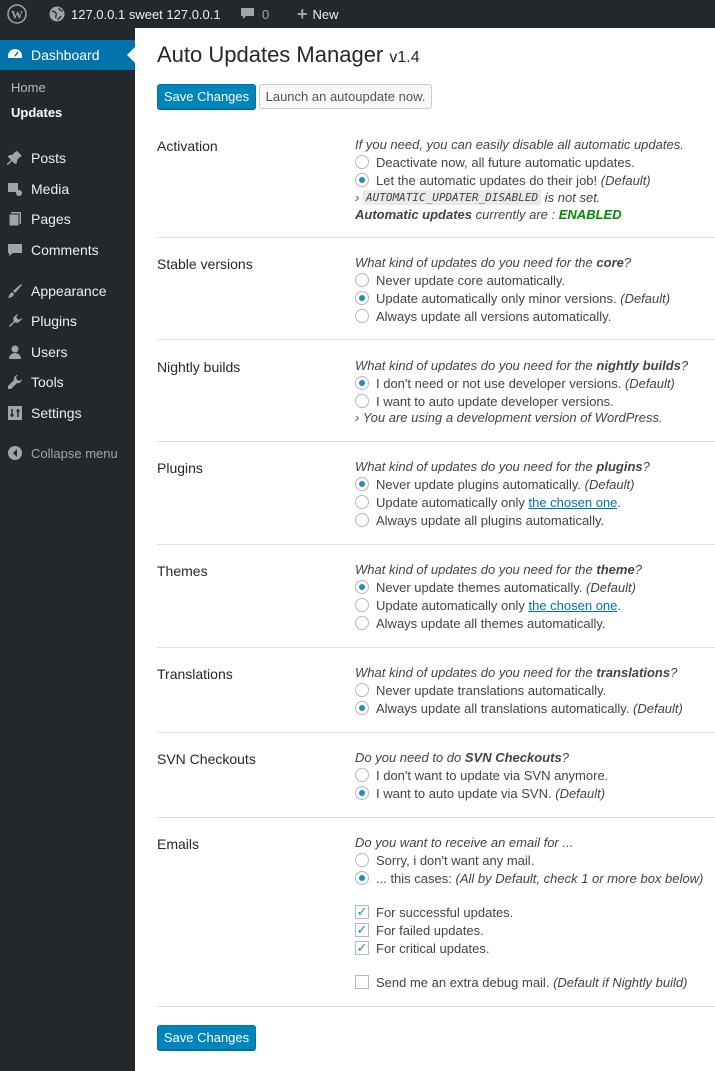  What do you see at coordinates (67, 413) in the screenshot?
I see `menu-settings: Settings` at bounding box center [67, 413].